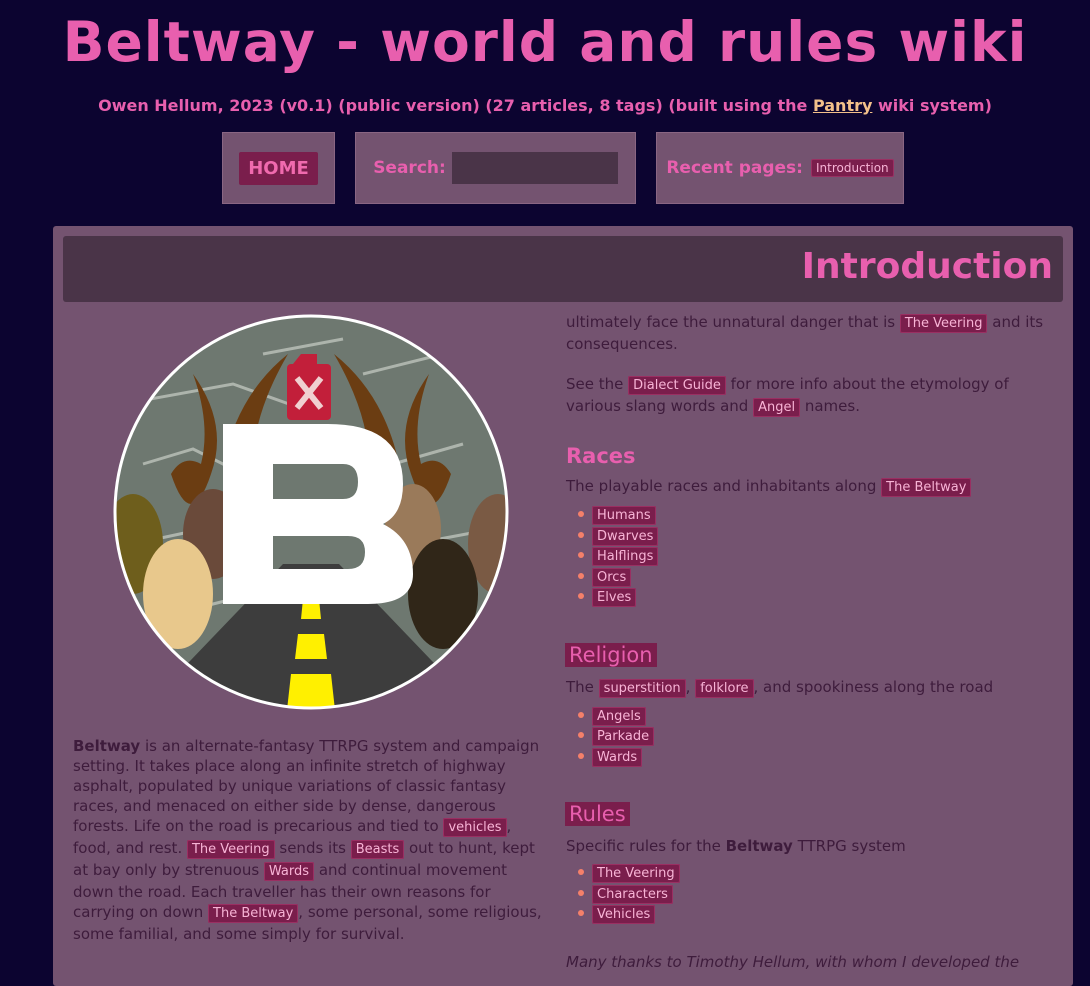 The width and height of the screenshot is (1090, 986). What do you see at coordinates (817, 872) in the screenshot?
I see `list-item: The Veering` at bounding box center [817, 872].